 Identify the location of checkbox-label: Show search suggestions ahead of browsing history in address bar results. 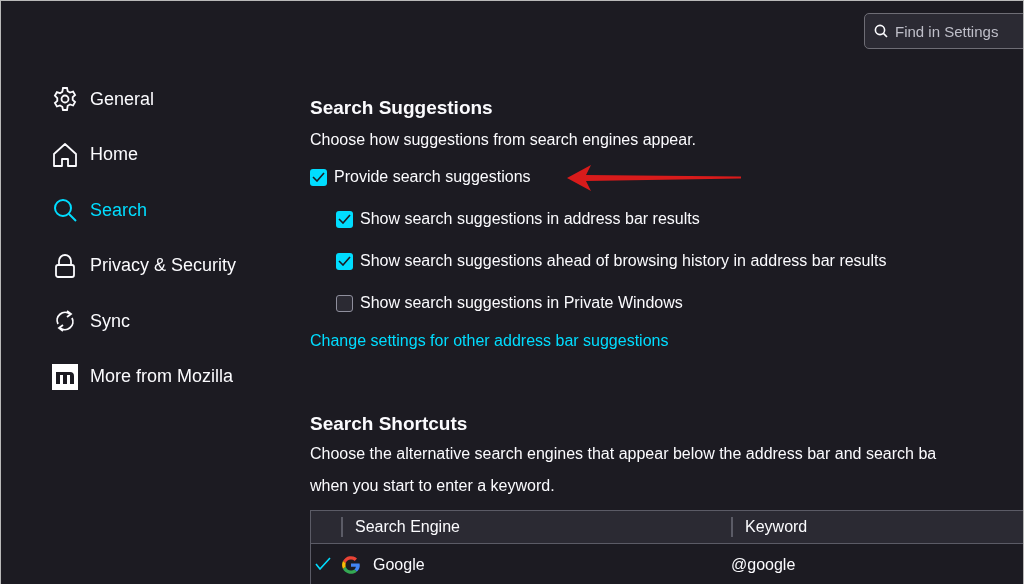
(623, 261).